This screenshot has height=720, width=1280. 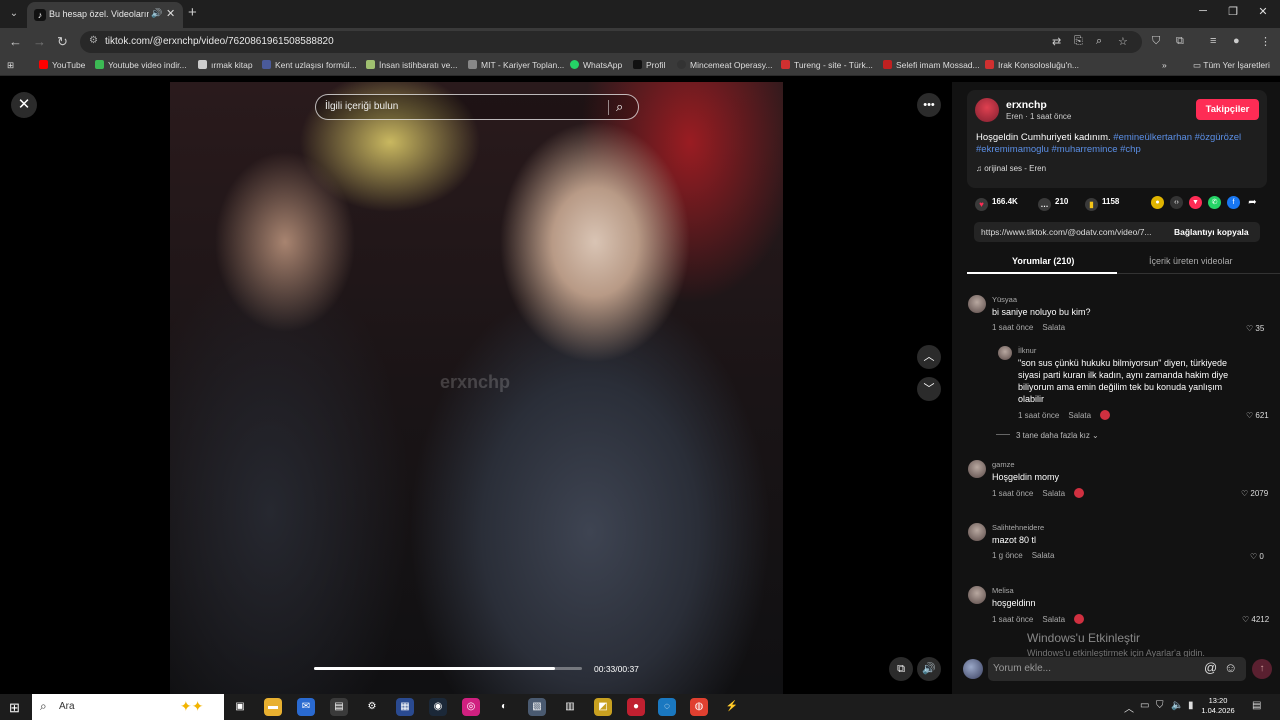 What do you see at coordinates (240, 707) in the screenshot?
I see `task-view-icon: ▣` at bounding box center [240, 707].